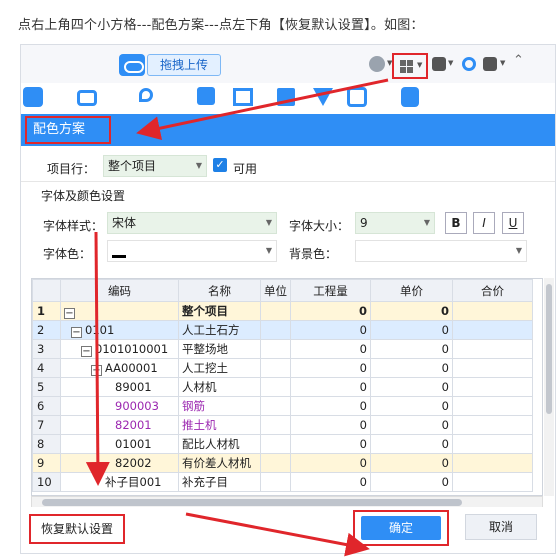 Image resolution: width=558 pixels, height=557 pixels. Describe the element at coordinates (282, 482) in the screenshot. I see `table-row: 10 补子目001 补充子目 0 0` at that location.